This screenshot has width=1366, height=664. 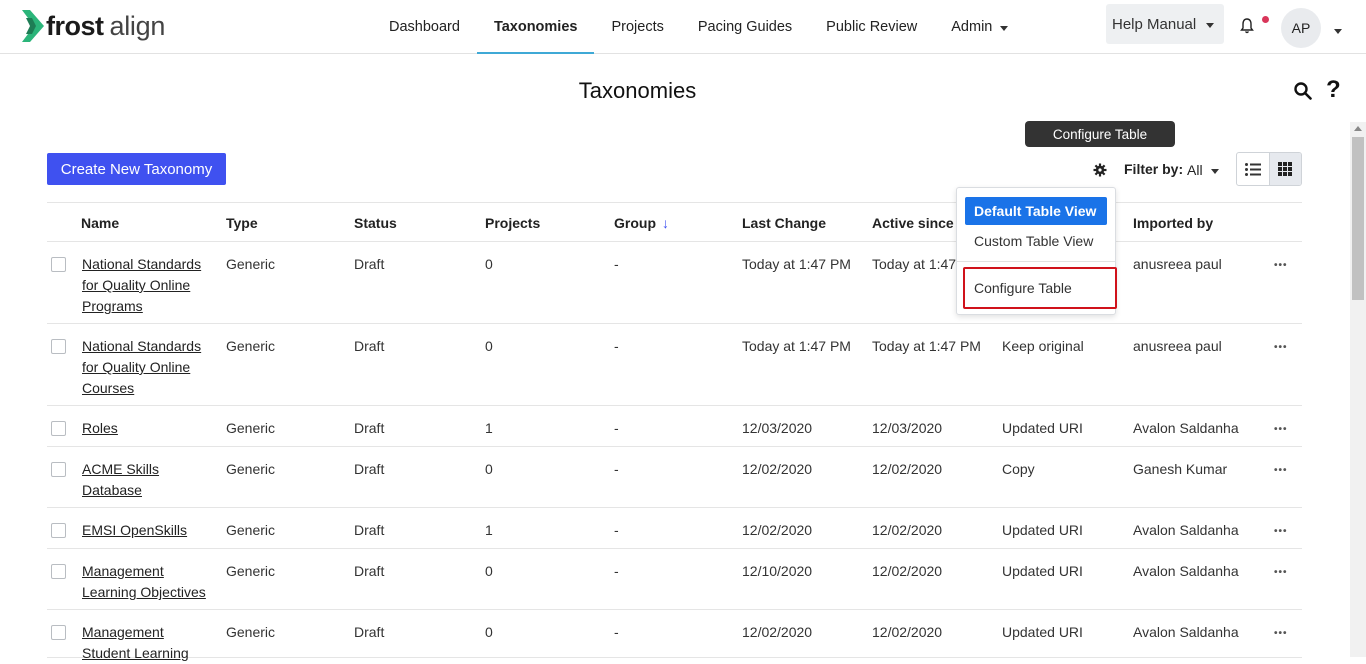 I want to click on frost-align-logo: frost align, so click(x=93, y=26).